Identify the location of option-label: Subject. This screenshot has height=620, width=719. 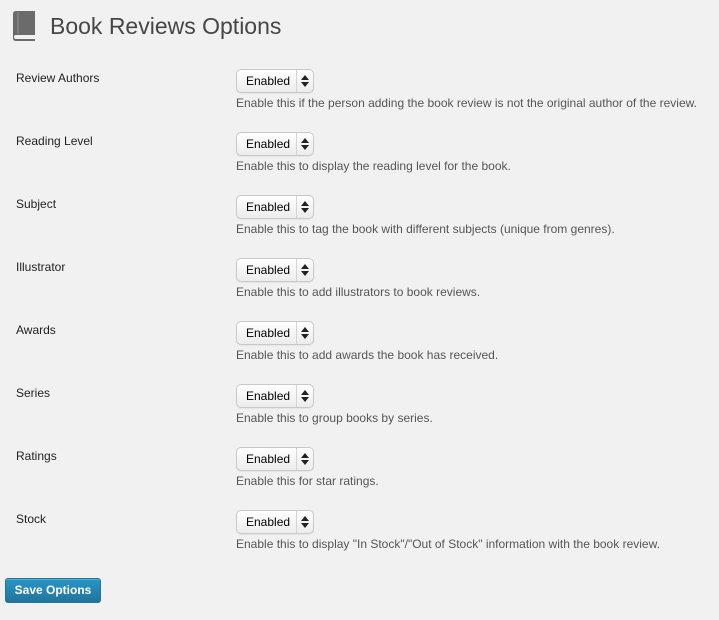
(36, 204).